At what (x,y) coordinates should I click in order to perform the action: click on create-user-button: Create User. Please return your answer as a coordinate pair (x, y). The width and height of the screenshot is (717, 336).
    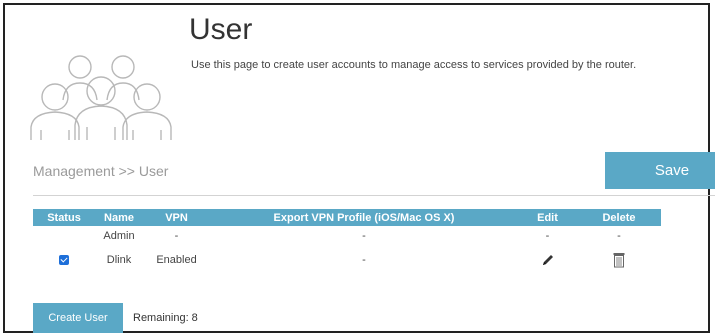
    Looking at the image, I should click on (78, 318).